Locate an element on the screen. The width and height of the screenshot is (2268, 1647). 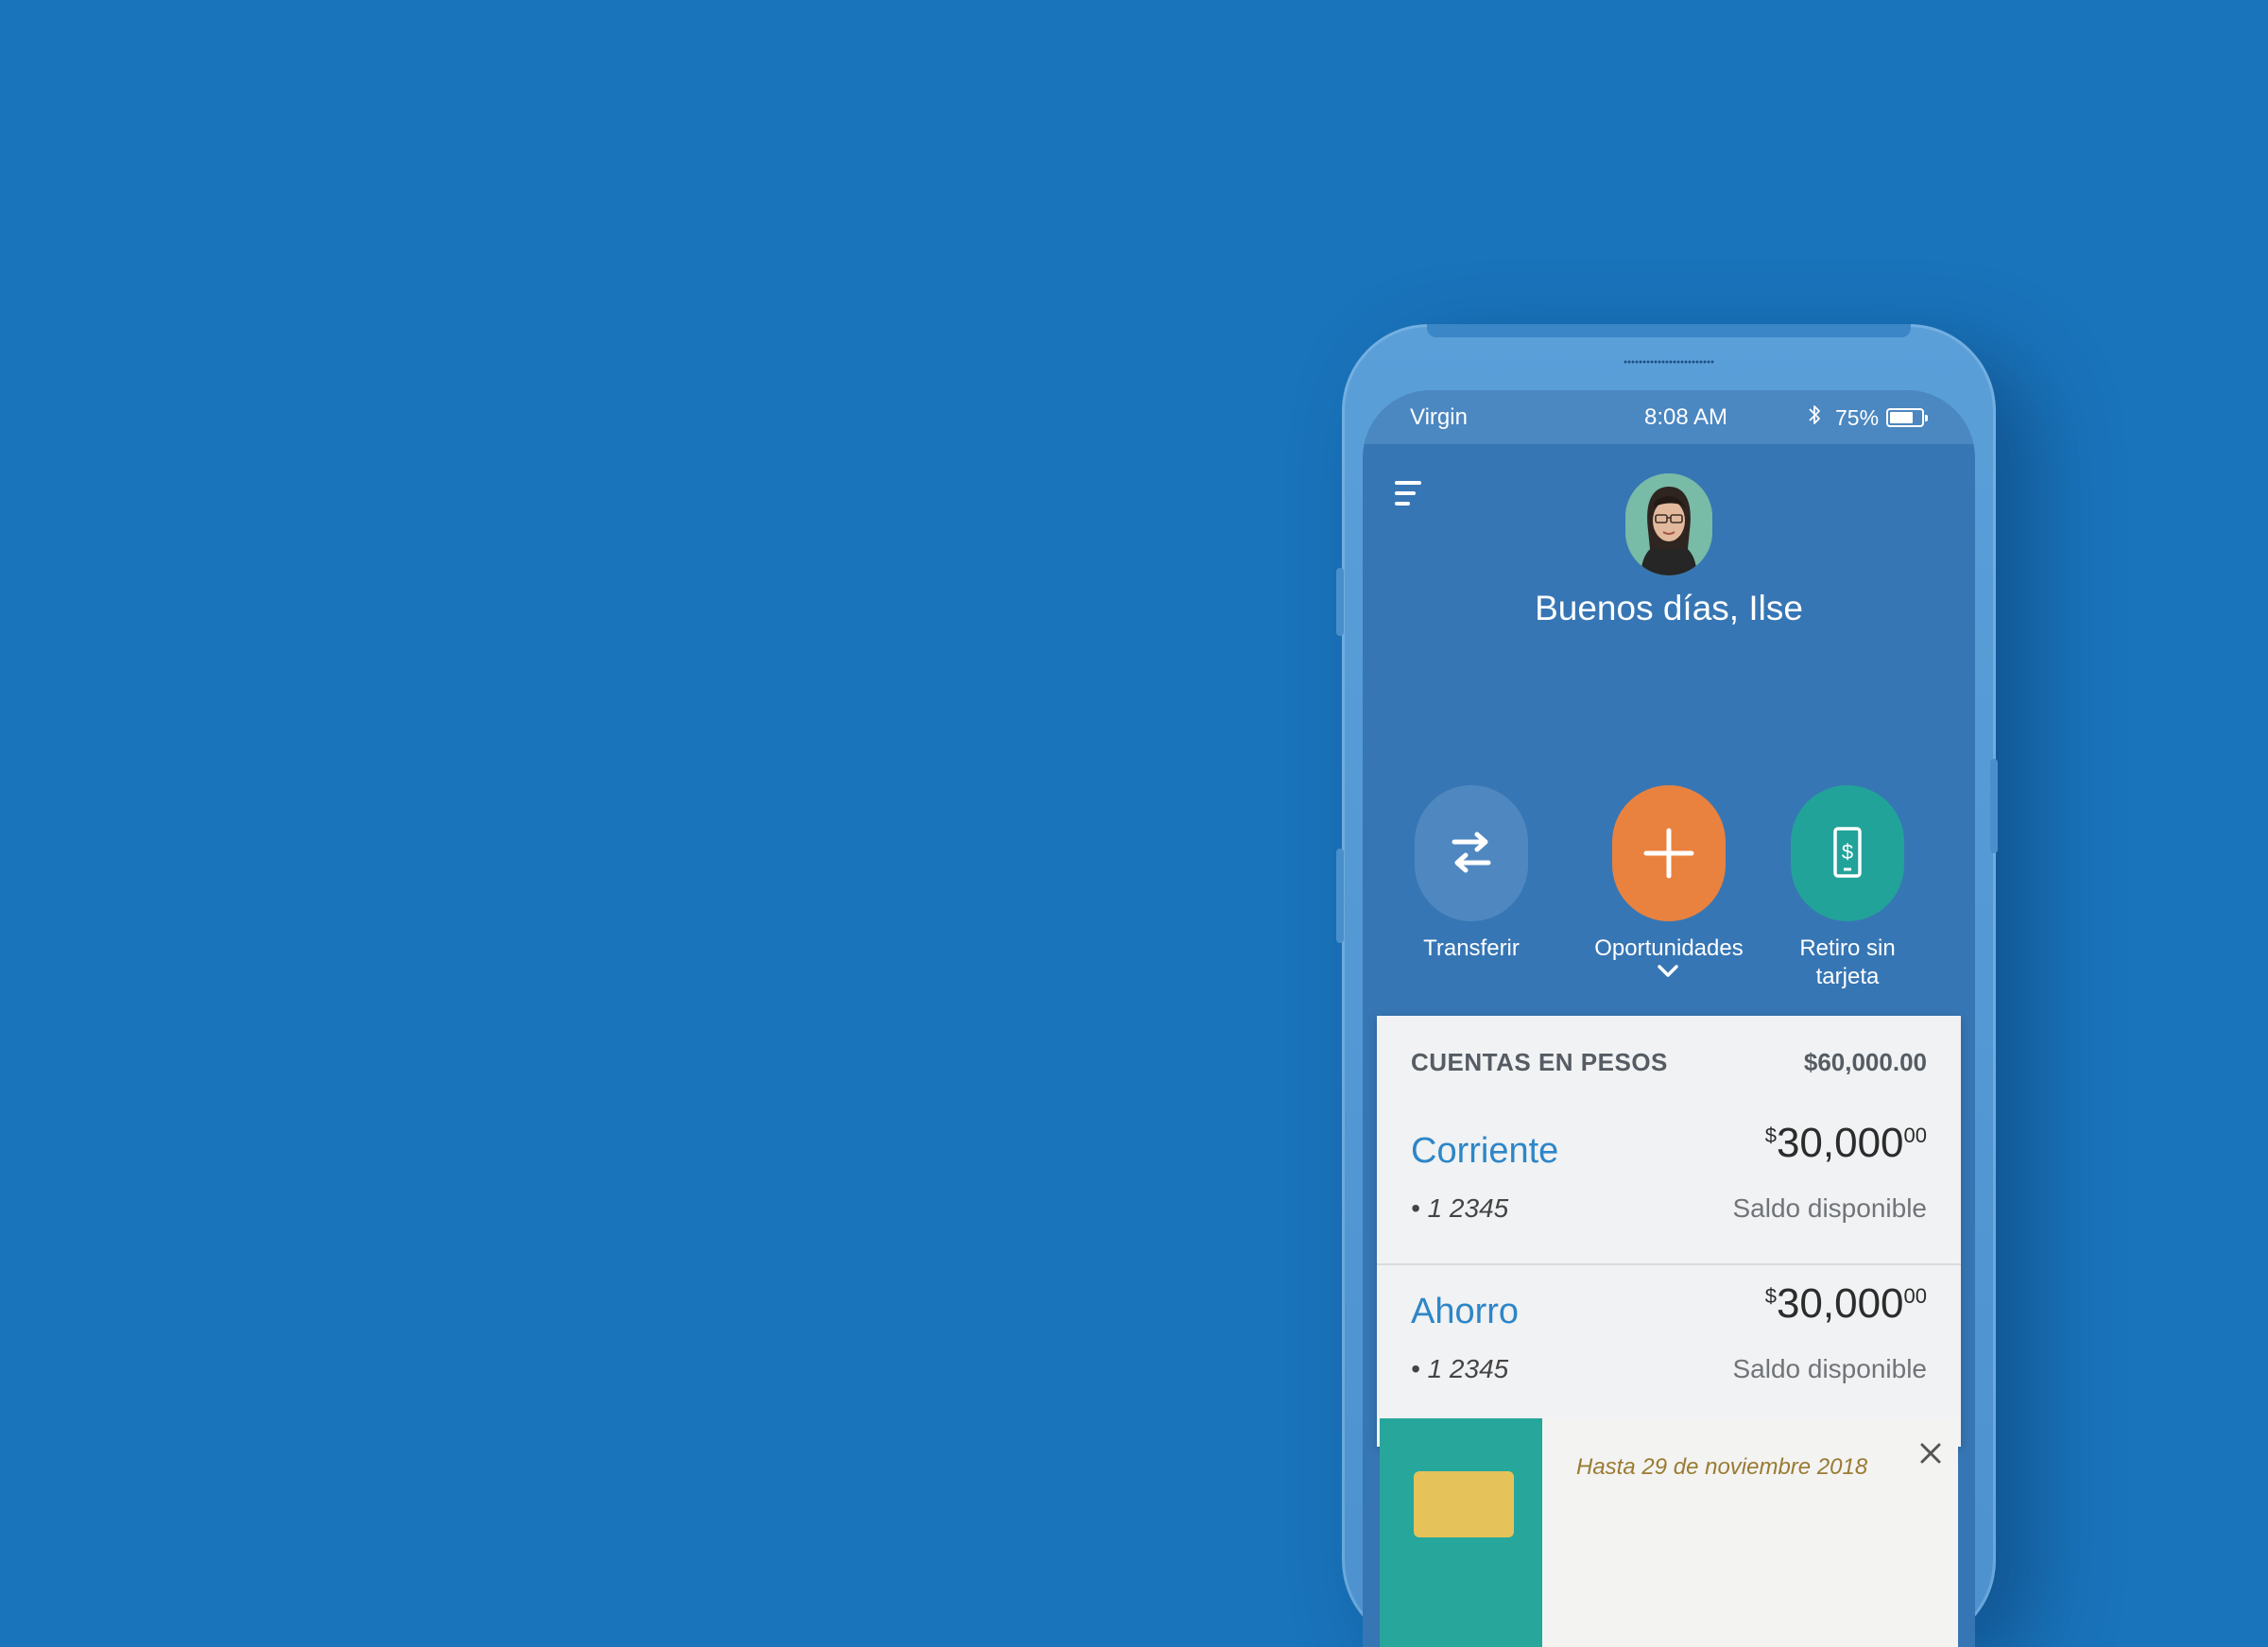
account-name: Ahorro is located at coordinates (1465, 1311).